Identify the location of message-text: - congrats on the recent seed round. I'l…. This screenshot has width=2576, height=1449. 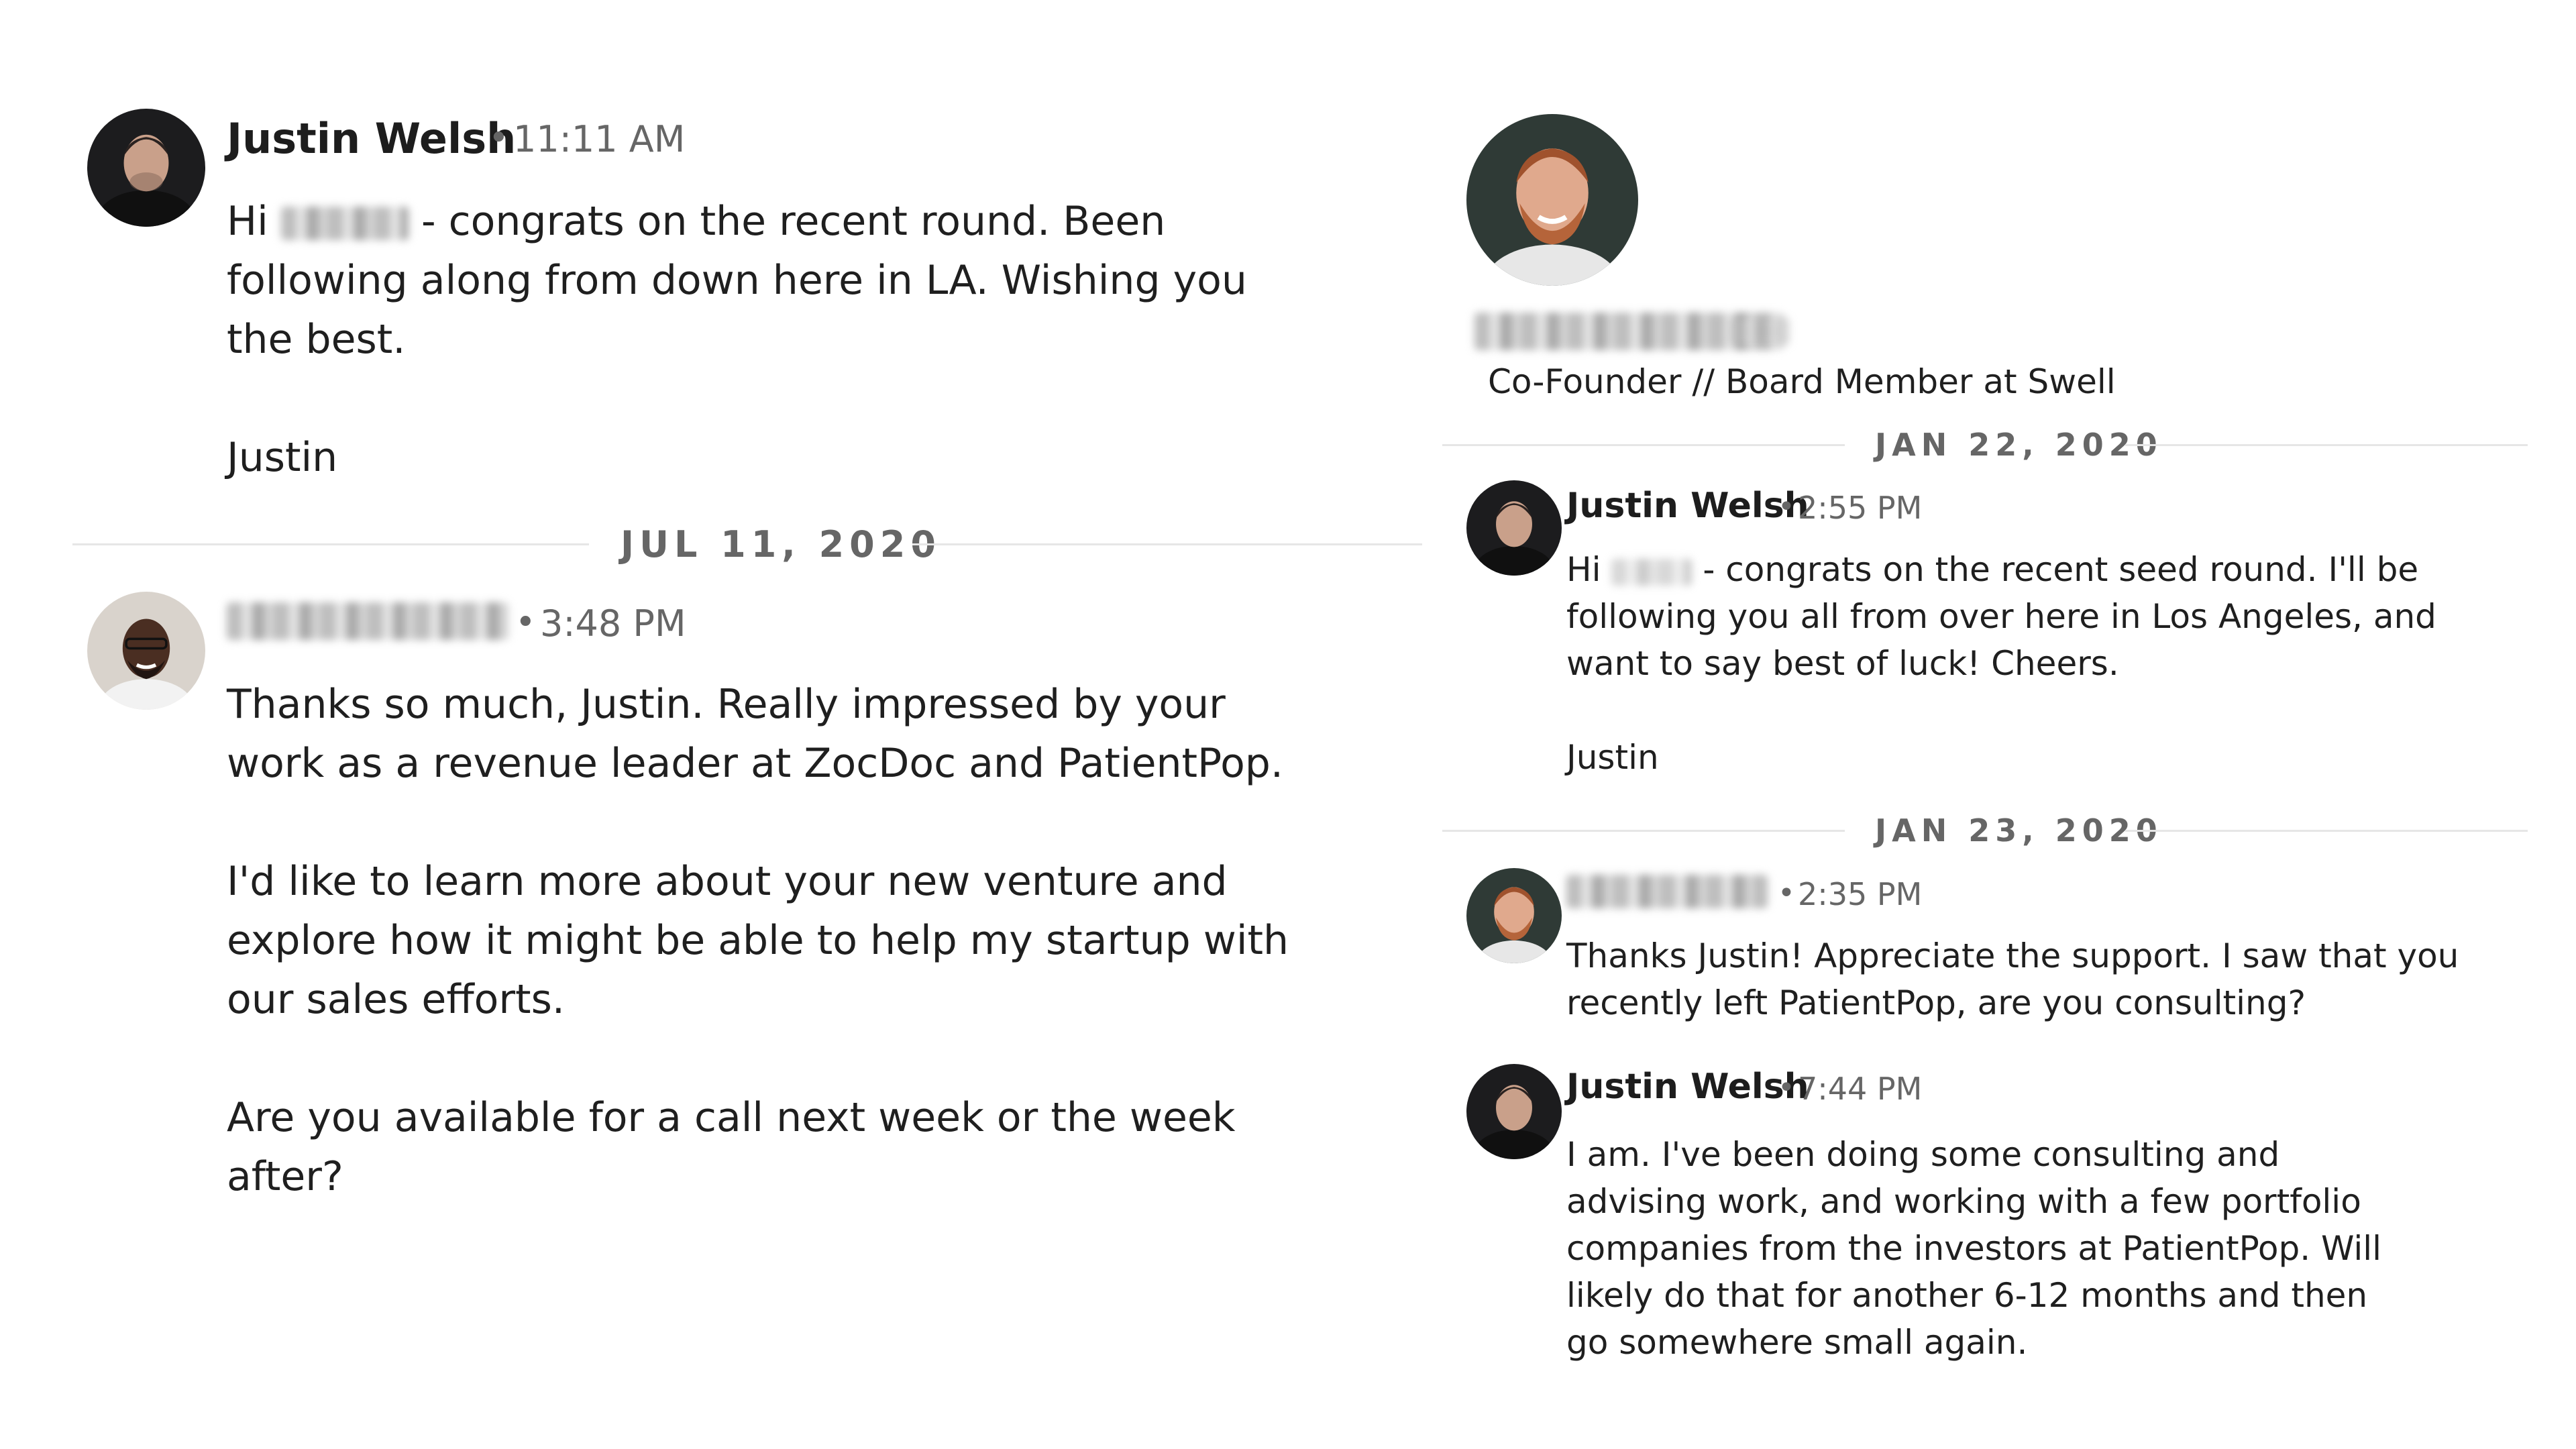
(2001, 616).